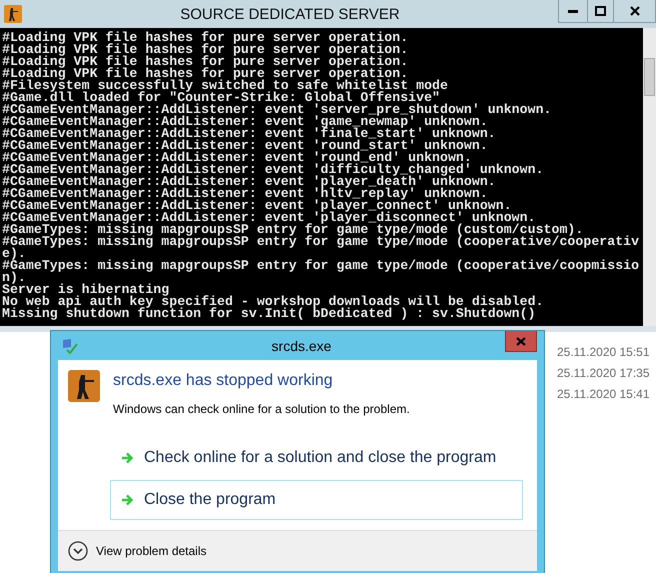  I want to click on console-line: #Game.dll loaded for "Counter-Strike: Global Offensive", so click(221, 98).